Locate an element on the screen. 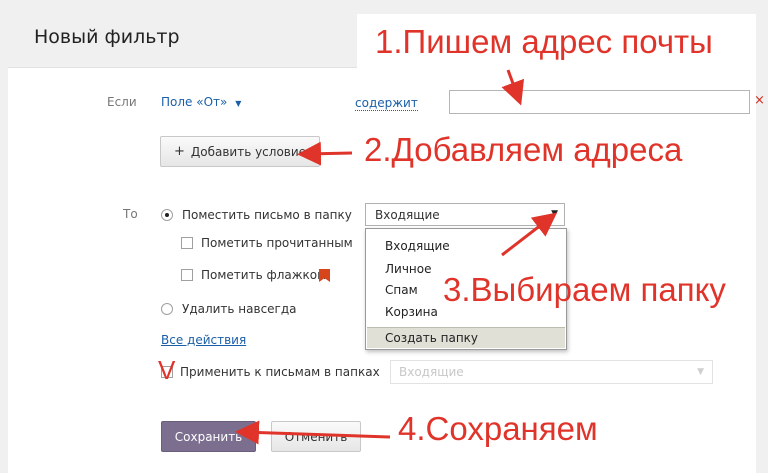 The height and width of the screenshot is (473, 768). folder-option: Личное is located at coordinates (408, 269).